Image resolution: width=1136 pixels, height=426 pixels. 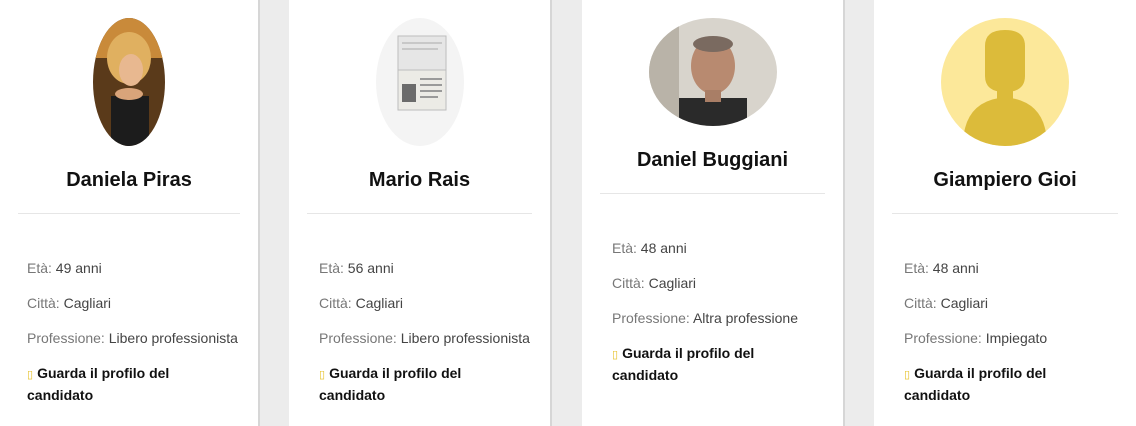 I want to click on default-user-icon, so click(x=1005, y=82).